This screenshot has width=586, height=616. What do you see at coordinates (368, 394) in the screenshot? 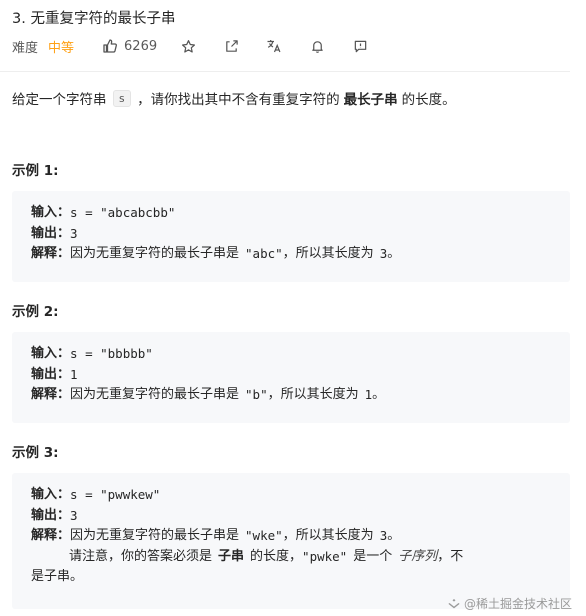
I see `explain-num: 1` at bounding box center [368, 394].